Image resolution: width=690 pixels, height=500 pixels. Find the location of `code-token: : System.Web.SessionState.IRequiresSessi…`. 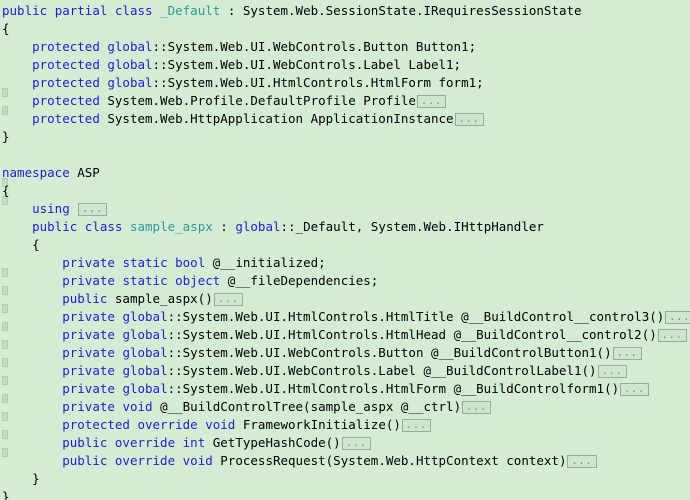

code-token: : System.Web.SessionState.IRequiresSessi… is located at coordinates (401, 10).